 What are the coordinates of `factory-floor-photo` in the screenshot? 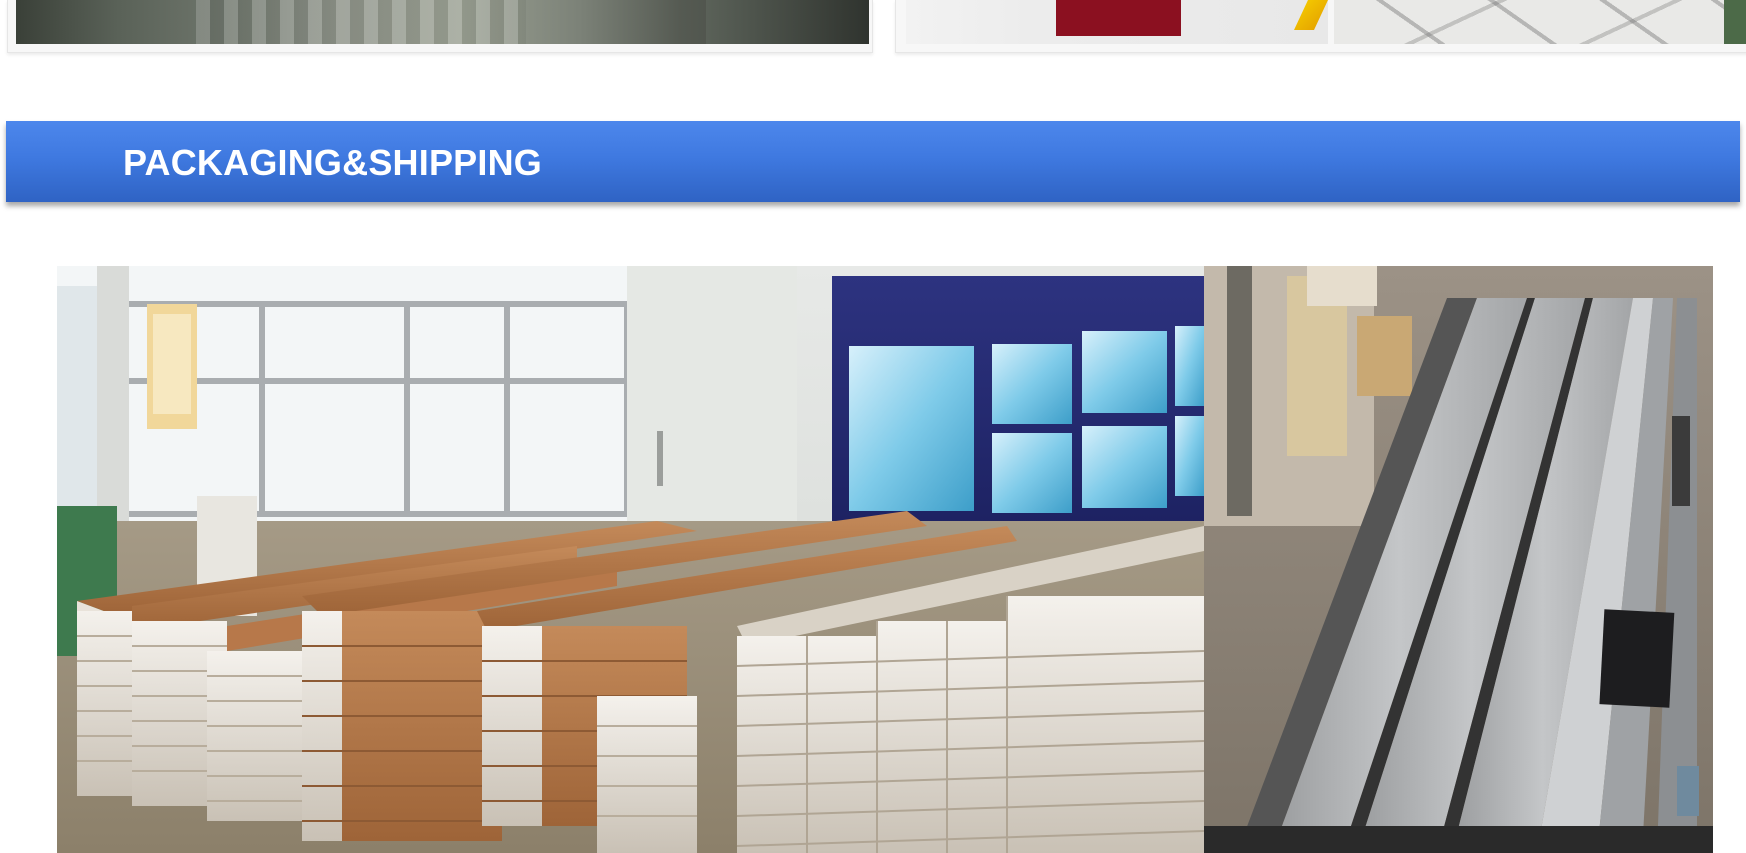 It's located at (442, 22).